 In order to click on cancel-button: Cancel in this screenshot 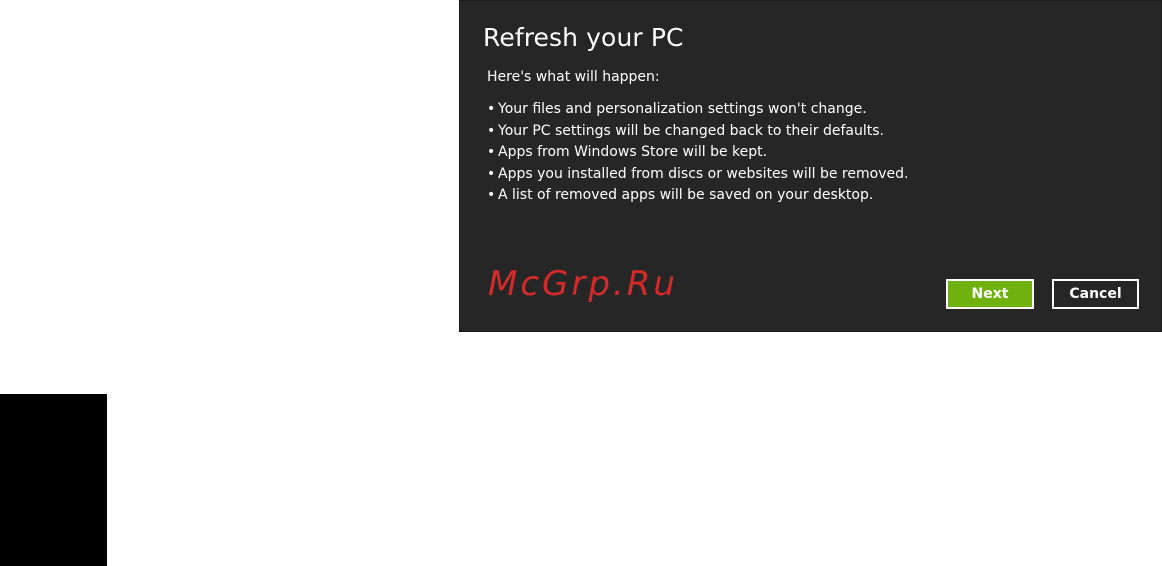, I will do `click(1095, 294)`.